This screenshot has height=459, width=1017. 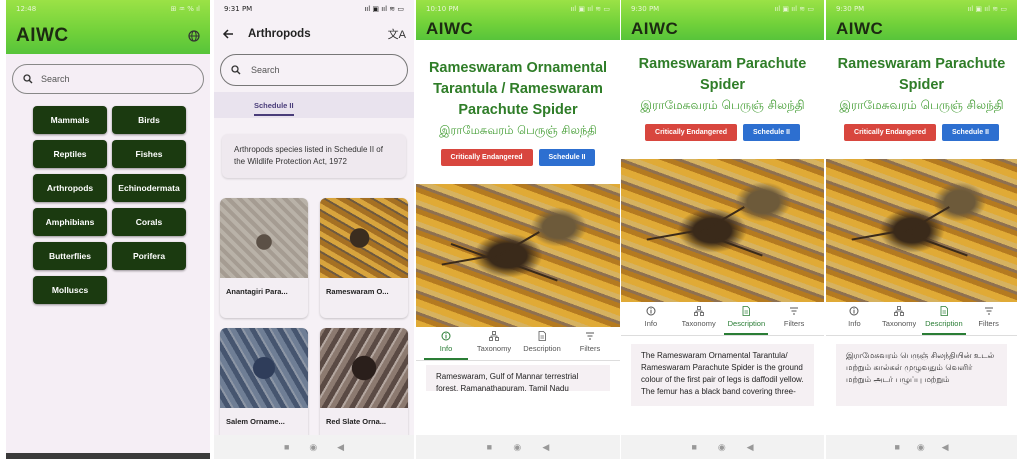 I want to click on document-icon, so click(x=944, y=311).